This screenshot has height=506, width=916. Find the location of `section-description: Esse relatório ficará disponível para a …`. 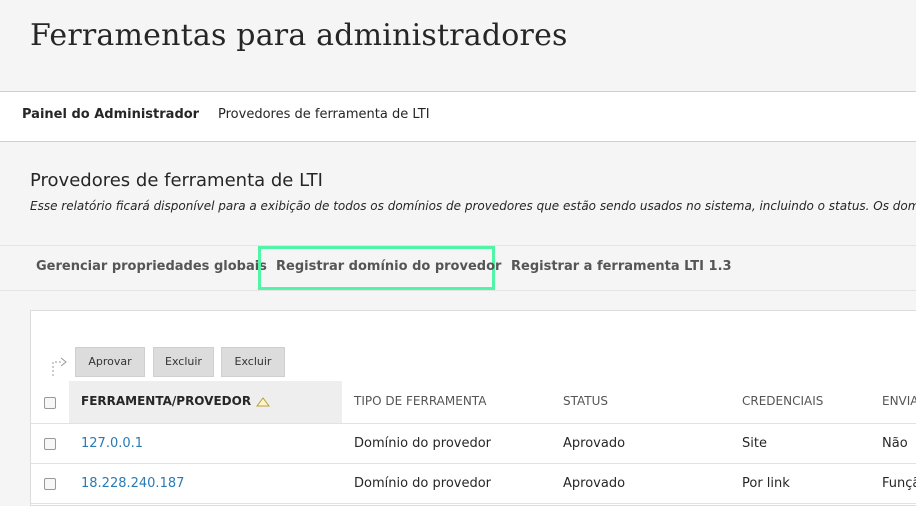

section-description: Esse relatório ficará disponível para a … is located at coordinates (473, 206).